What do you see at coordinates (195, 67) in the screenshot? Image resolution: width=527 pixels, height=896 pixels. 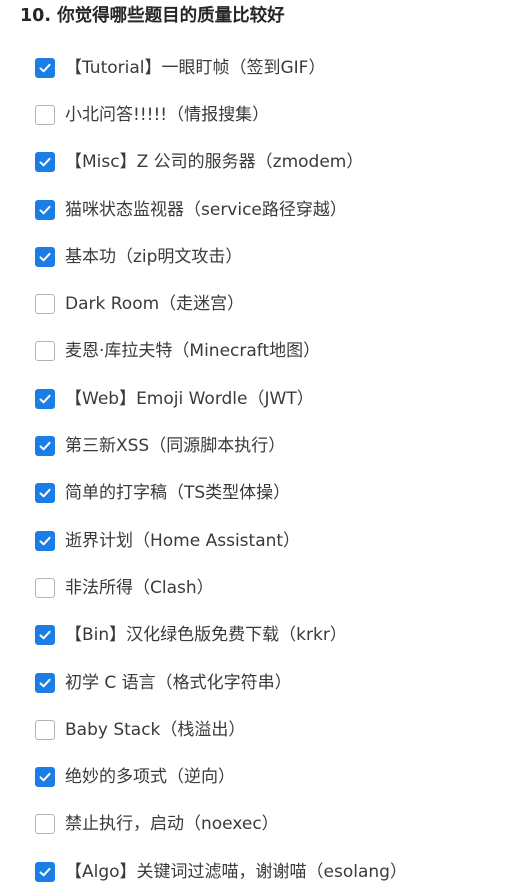 I see `option-label: 【Tutorial】一眼盯帧（签到GIF）` at bounding box center [195, 67].